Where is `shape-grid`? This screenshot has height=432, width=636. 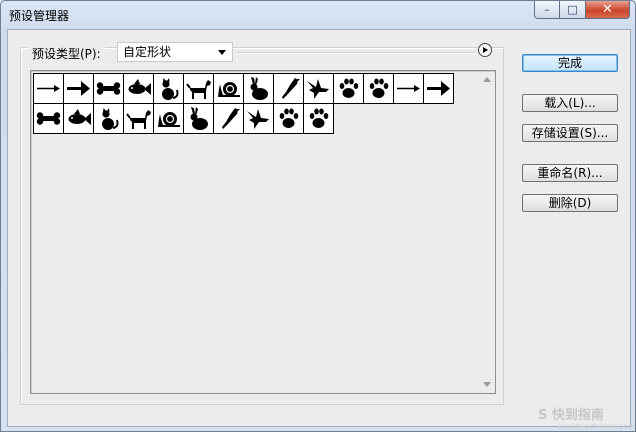 shape-grid is located at coordinates (257, 103).